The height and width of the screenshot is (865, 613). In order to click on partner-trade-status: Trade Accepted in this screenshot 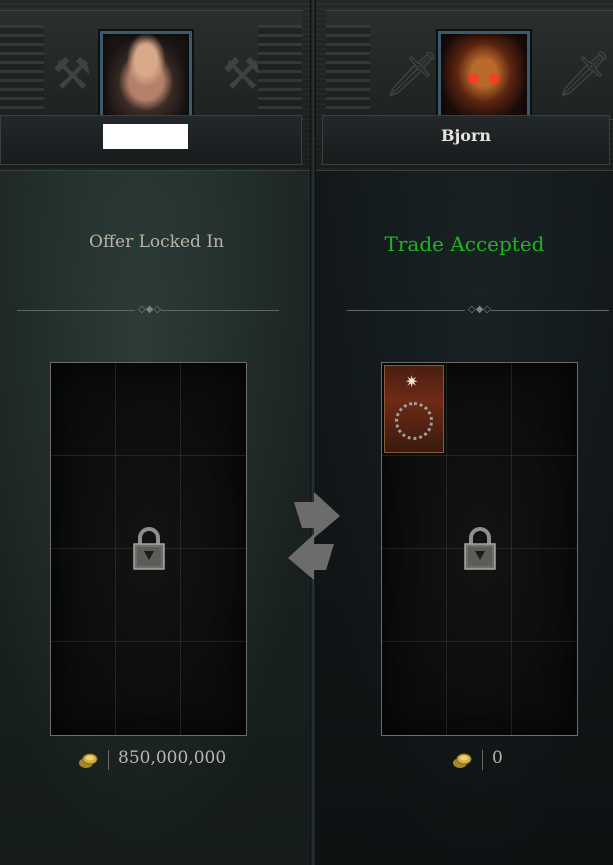, I will do `click(464, 244)`.